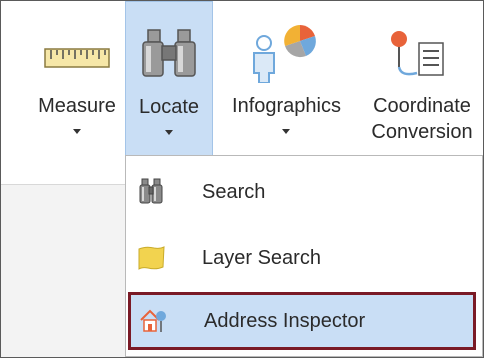 This screenshot has width=484, height=358. I want to click on menu-item-search: Search, so click(304, 192).